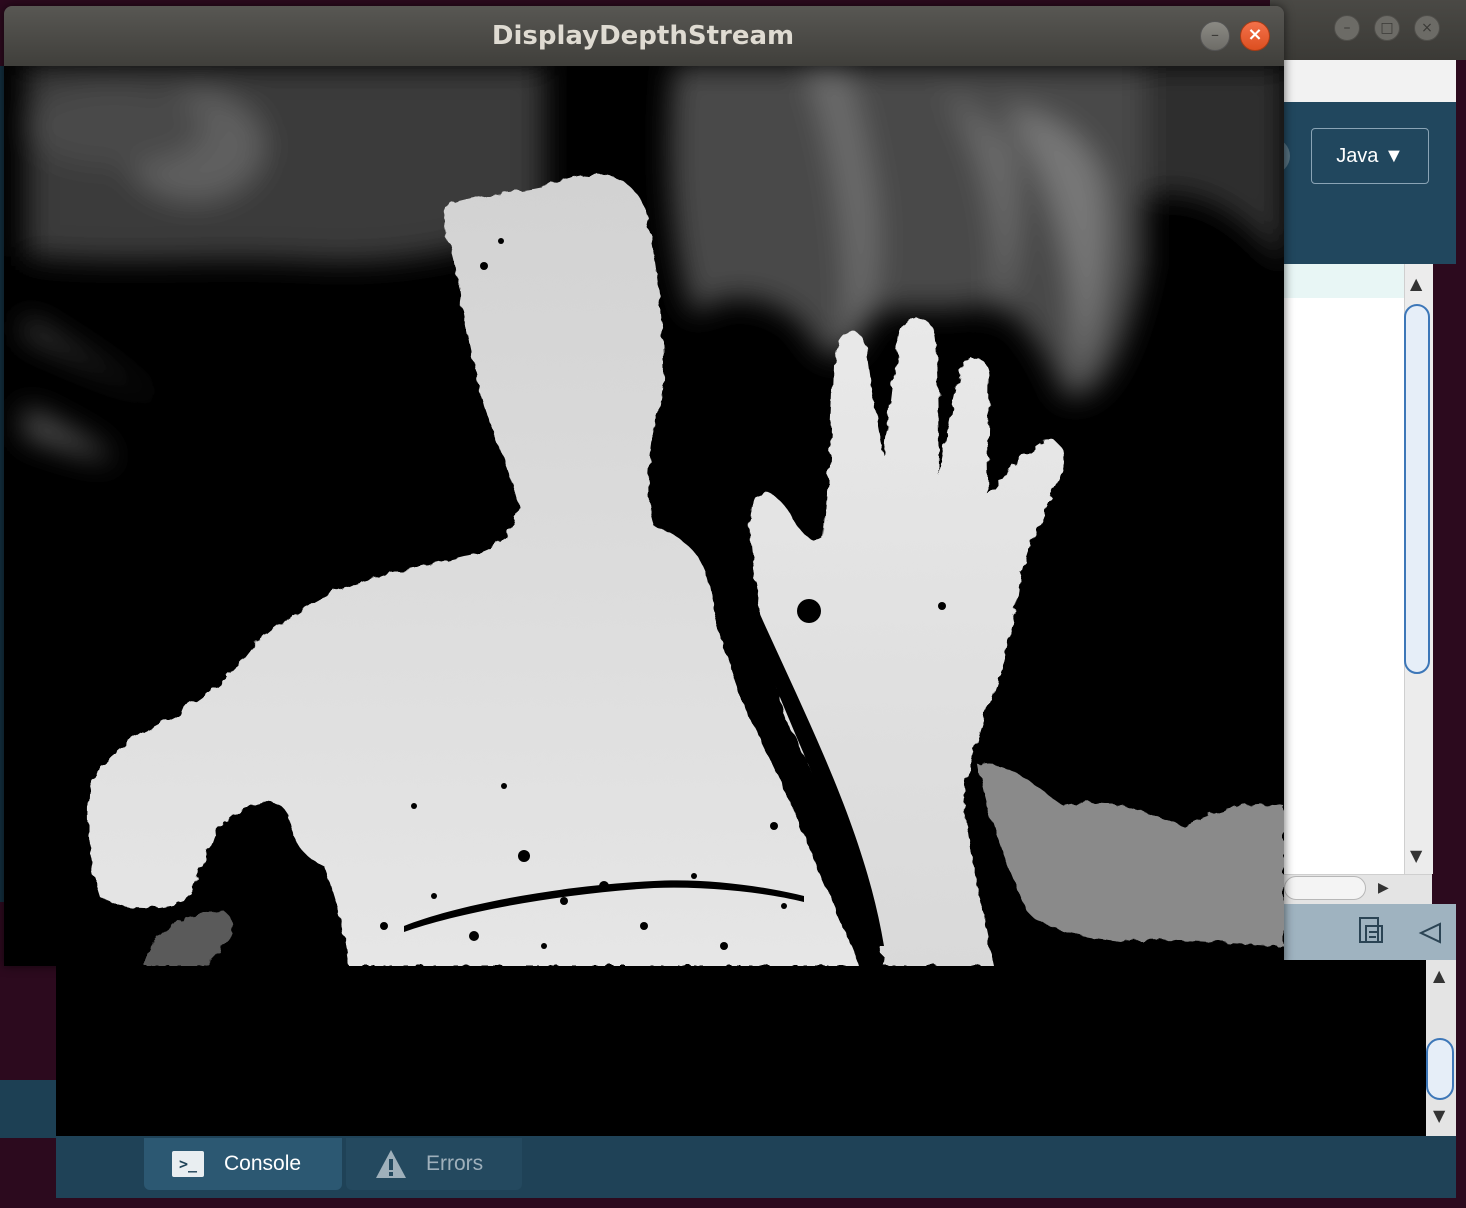 This screenshot has height=1208, width=1466. Describe the element at coordinates (1417, 489) in the screenshot. I see `editor-scroll-thumb` at that location.